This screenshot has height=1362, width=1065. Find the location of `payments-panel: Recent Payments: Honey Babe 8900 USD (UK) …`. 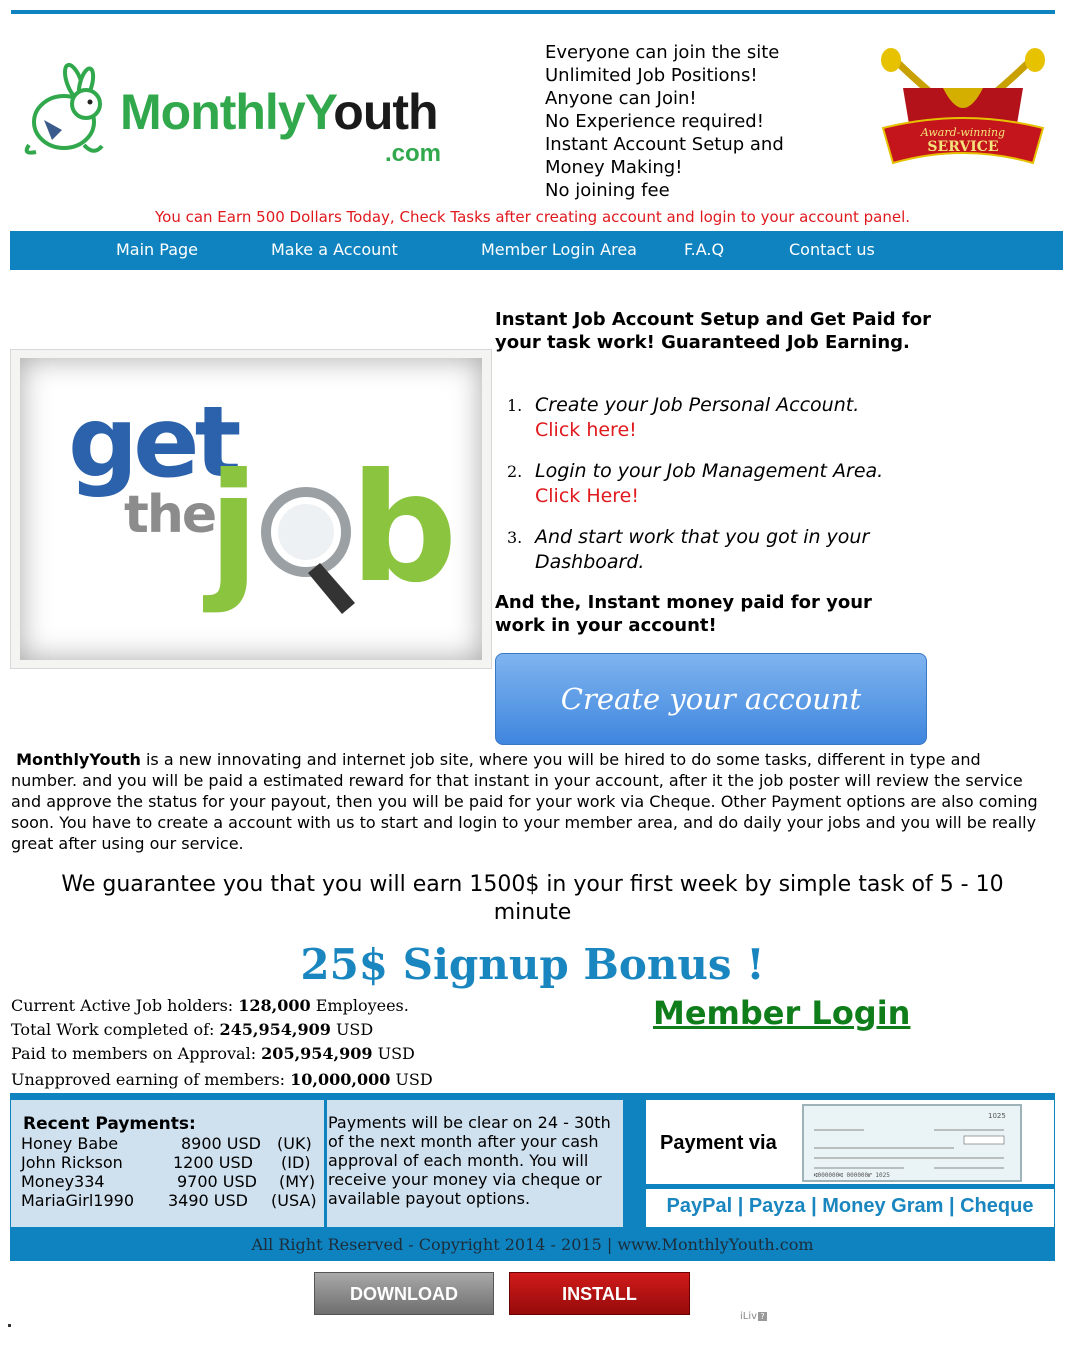

payments-panel: Recent Payments: Honey Babe 8900 USD (UK) … is located at coordinates (532, 1162).